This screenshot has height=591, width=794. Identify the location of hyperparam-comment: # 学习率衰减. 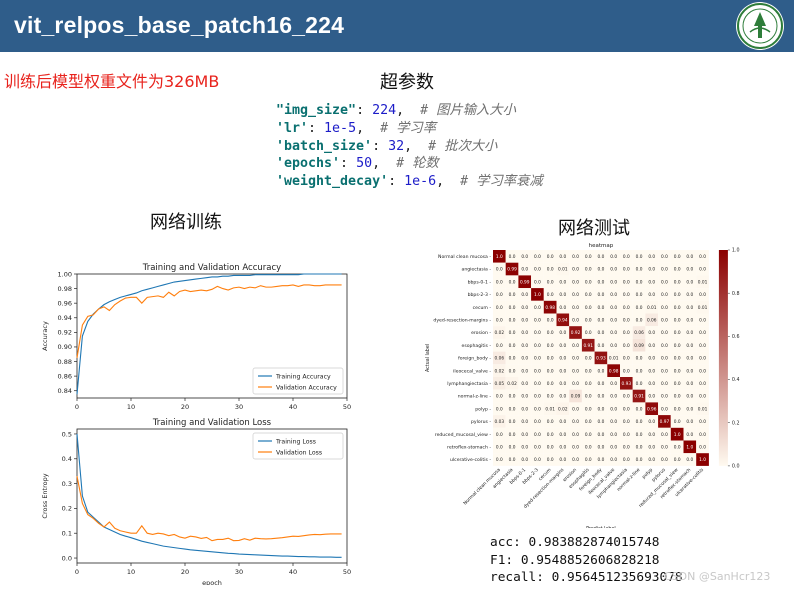
(501, 182).